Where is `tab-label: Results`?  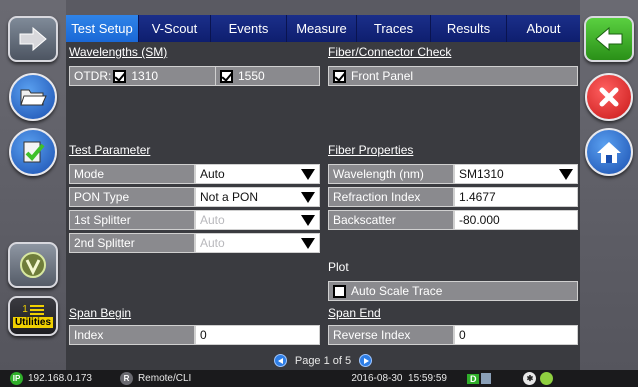
tab-label: Results is located at coordinates (468, 28).